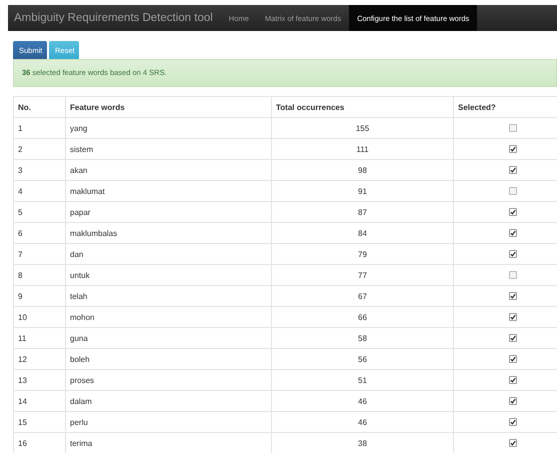 This screenshot has width=557, height=453. Describe the element at coordinates (169, 254) in the screenshot. I see `table-cell: dan` at that location.